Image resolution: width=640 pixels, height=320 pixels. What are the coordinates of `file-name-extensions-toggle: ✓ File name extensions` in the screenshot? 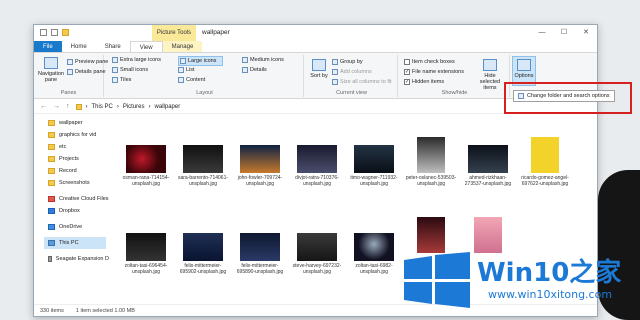 It's located at (434, 72).